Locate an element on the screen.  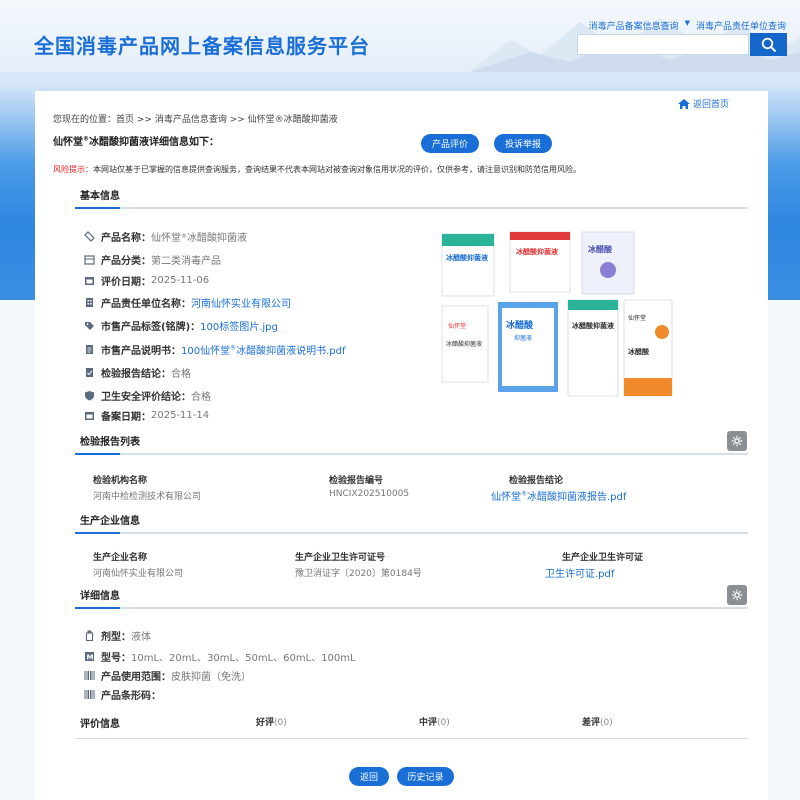
col-report-no: 检验报告编号 is located at coordinates (356, 481).